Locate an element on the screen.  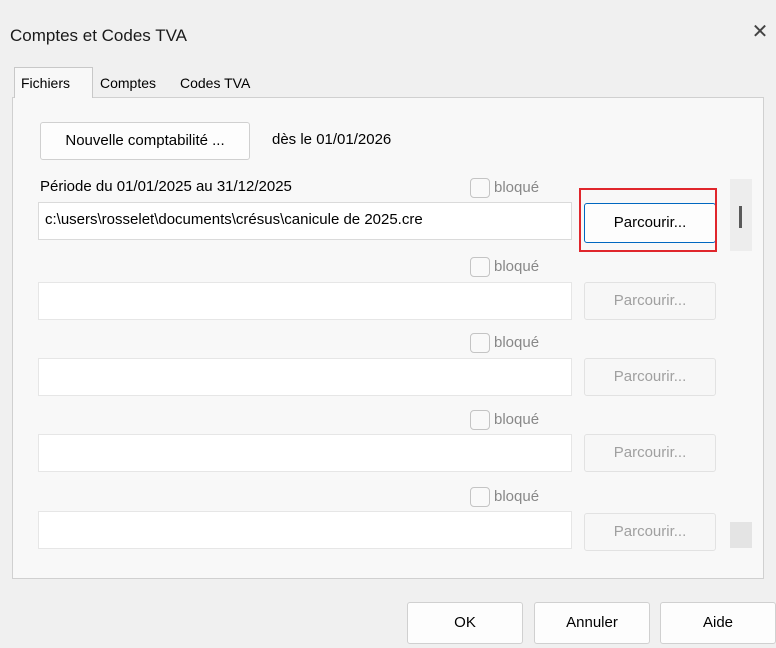
help-button: Aide is located at coordinates (718, 623).